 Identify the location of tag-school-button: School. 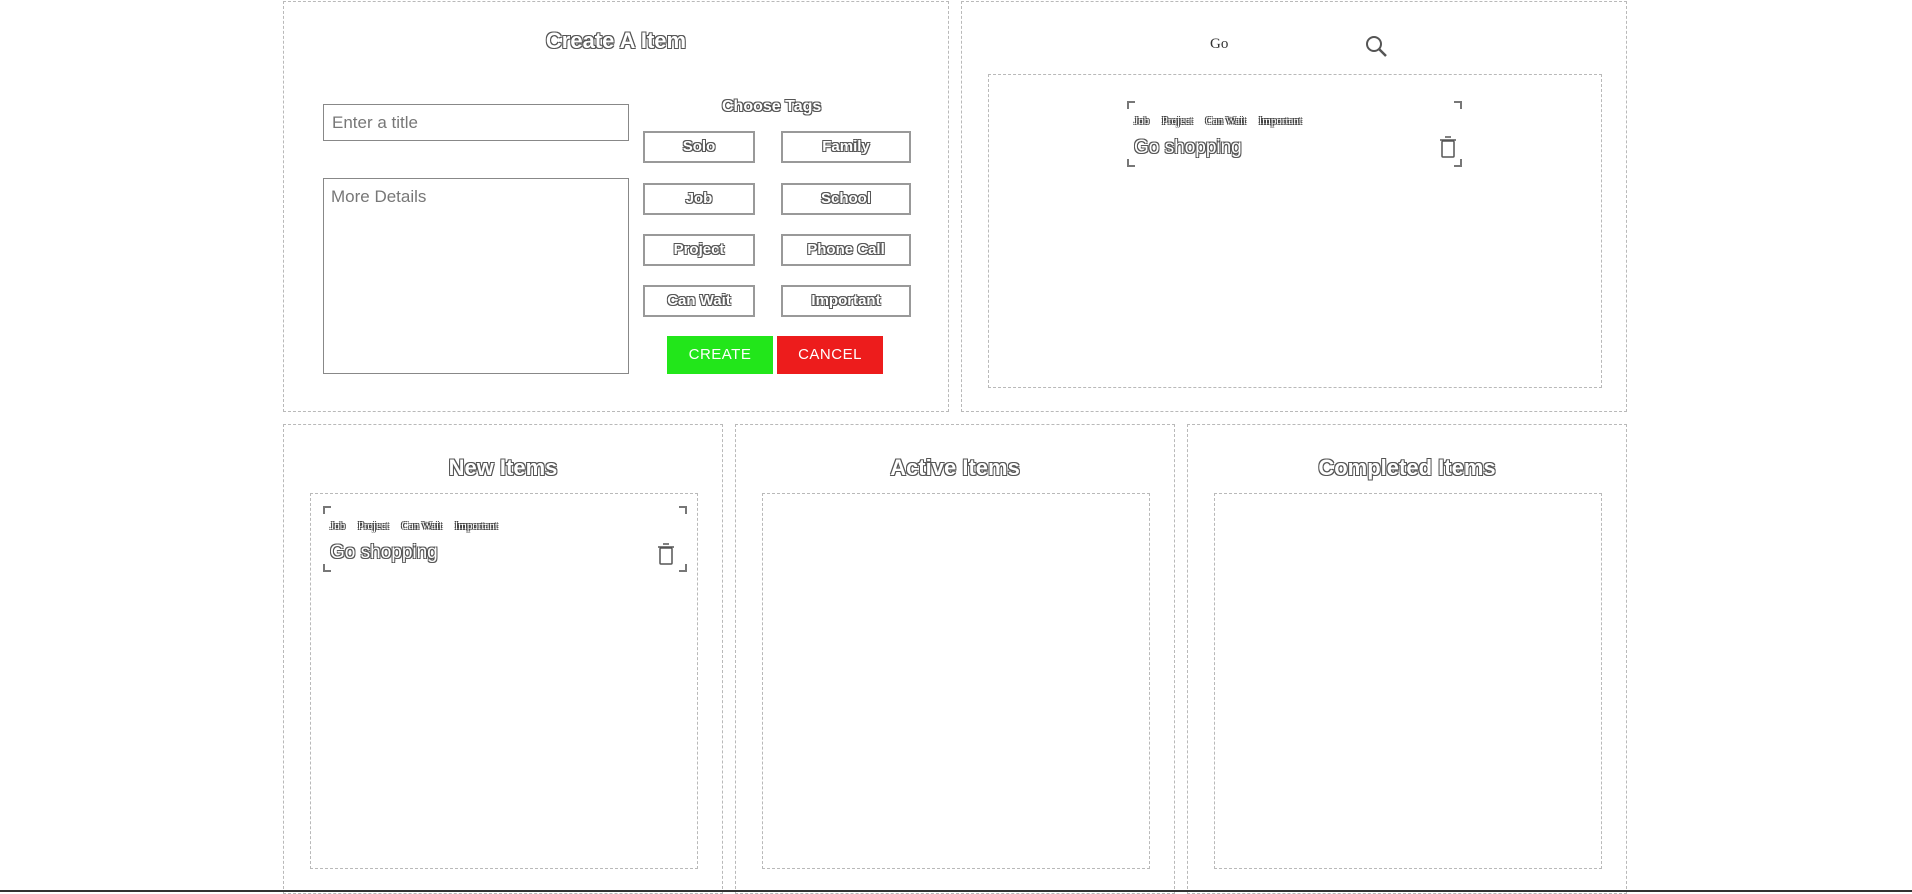
(846, 199).